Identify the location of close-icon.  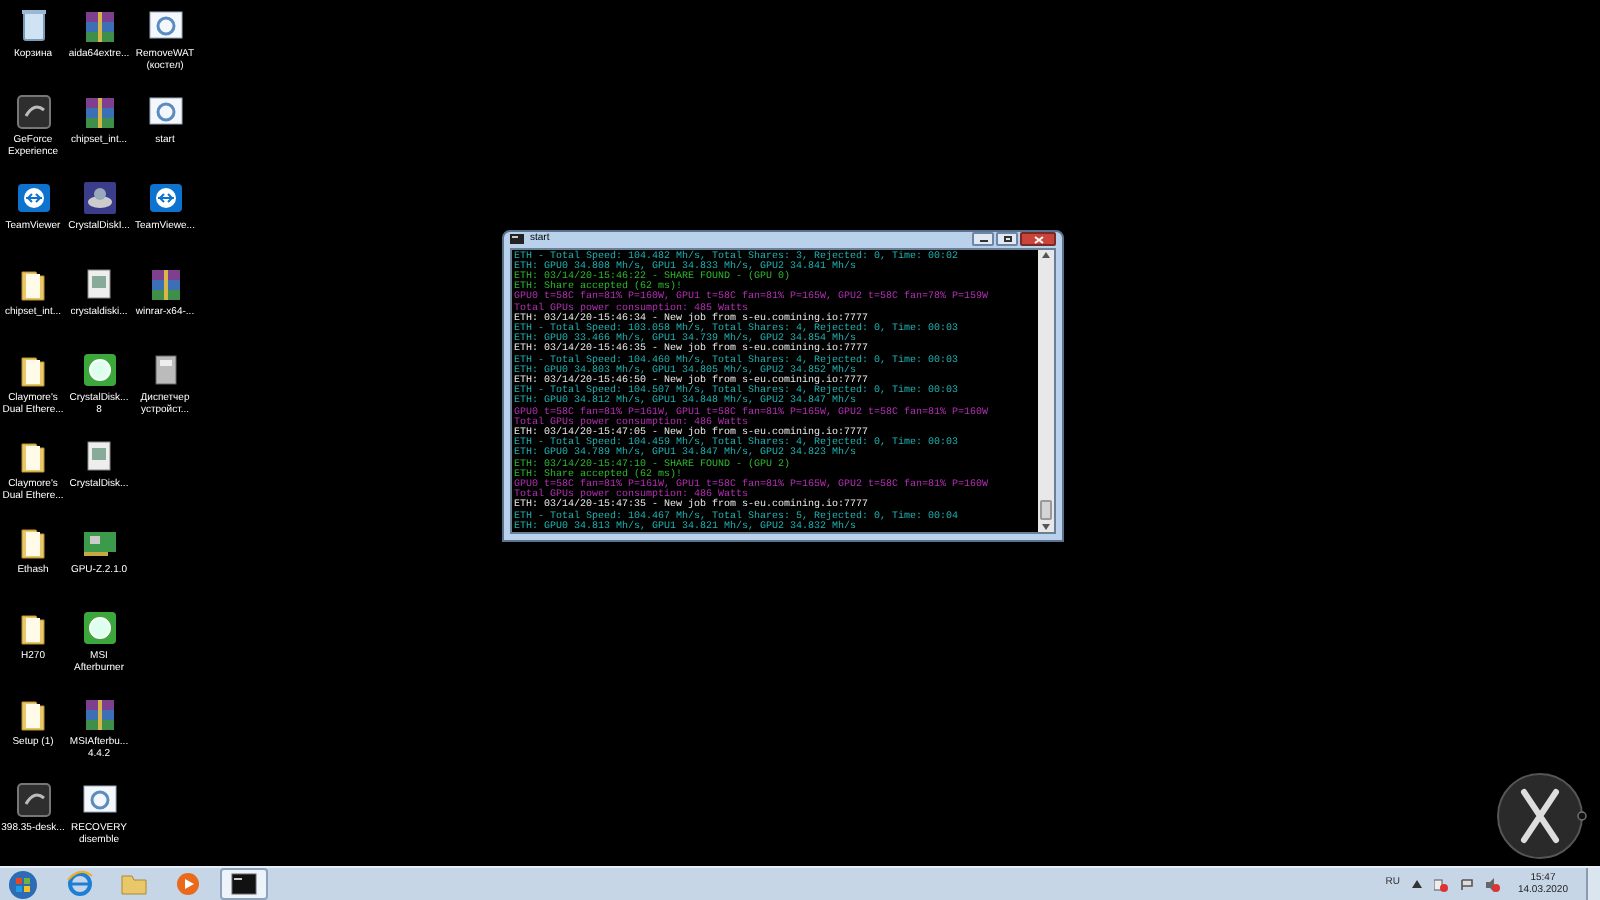
(1038, 239).